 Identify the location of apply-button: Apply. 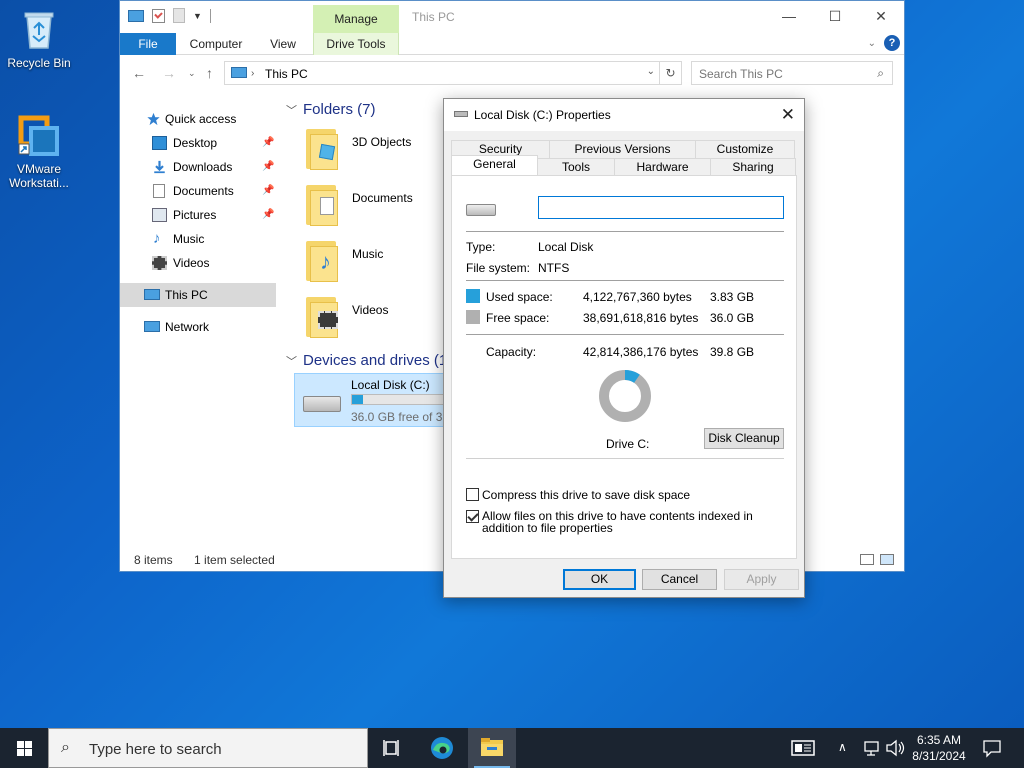
(761, 579).